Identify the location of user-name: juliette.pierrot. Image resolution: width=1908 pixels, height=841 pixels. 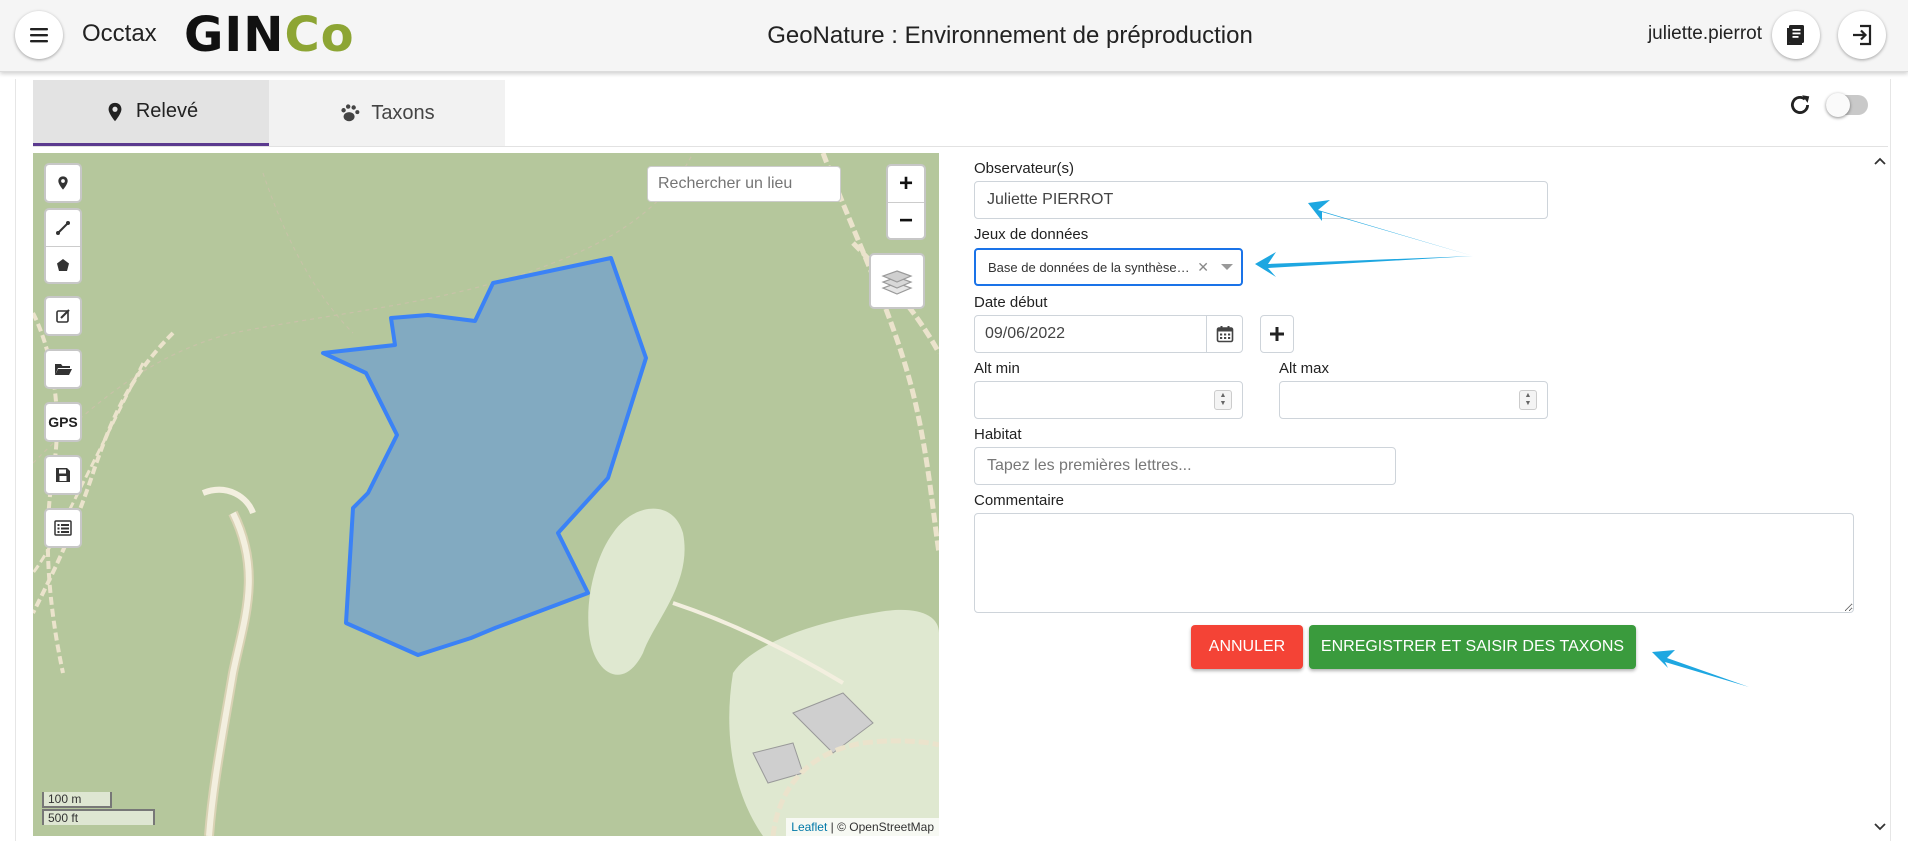
(1704, 33).